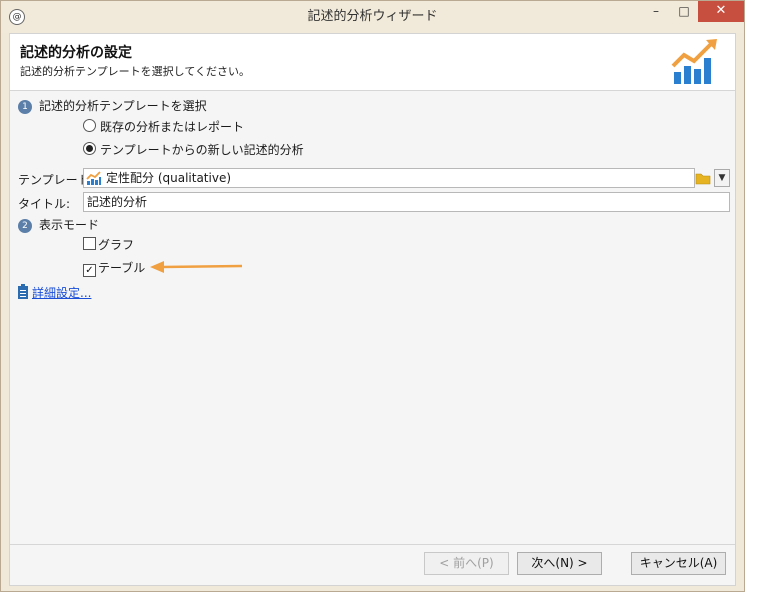  I want to click on annotation-arrow, so click(196, 267).